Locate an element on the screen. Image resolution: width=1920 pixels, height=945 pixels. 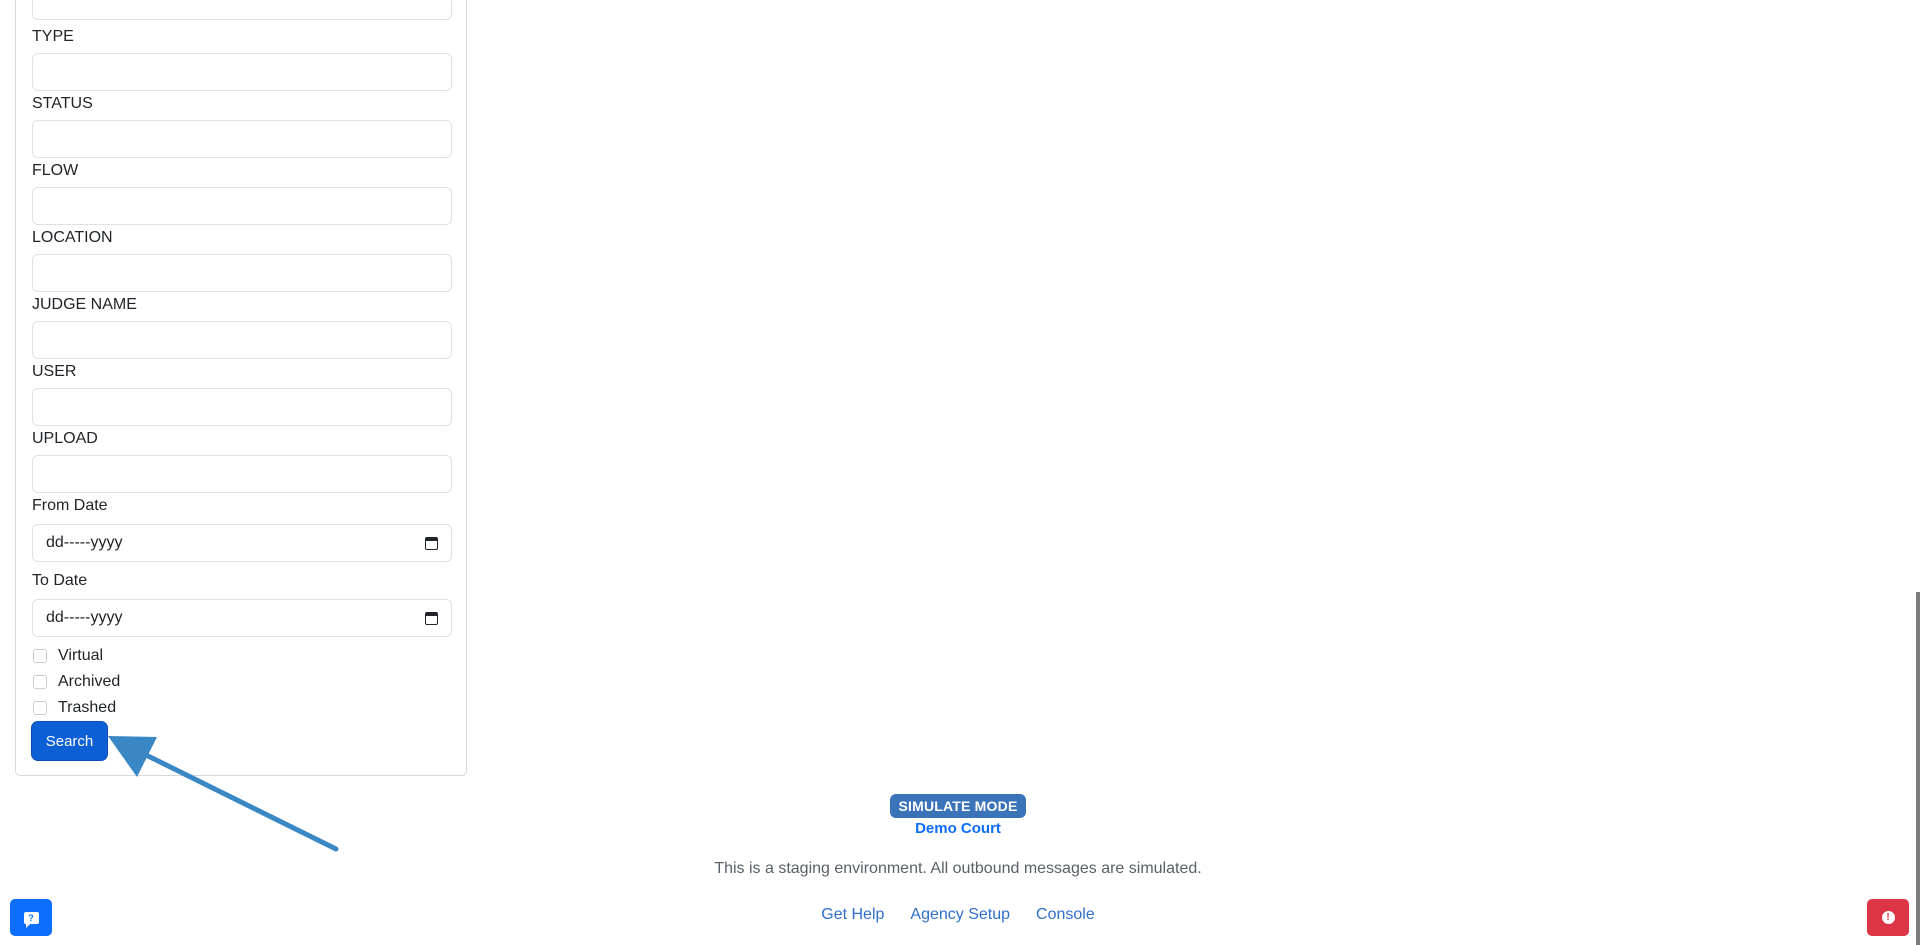
footer-link-get-help: Get Help is located at coordinates (852, 915).